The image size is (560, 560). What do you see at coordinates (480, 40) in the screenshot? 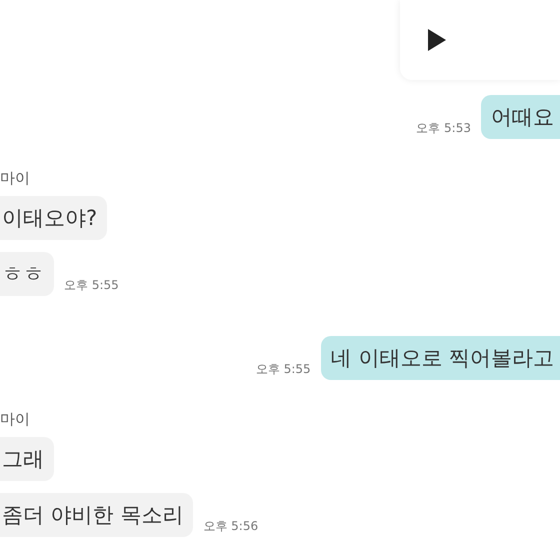
I see `video-card` at bounding box center [480, 40].